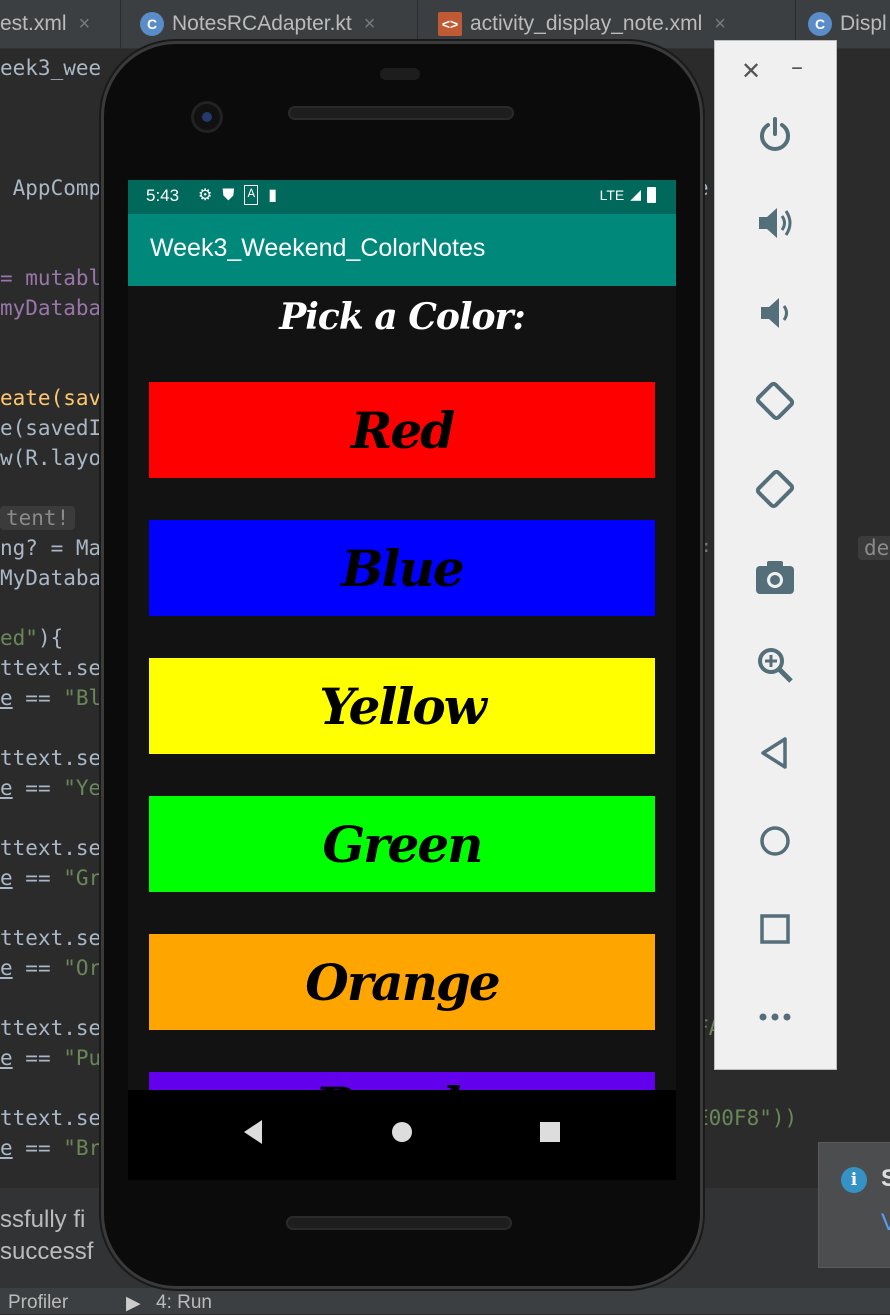 This screenshot has height=1315, width=890. Describe the element at coordinates (402, 568) in the screenshot. I see `blue-button: Blue` at that location.